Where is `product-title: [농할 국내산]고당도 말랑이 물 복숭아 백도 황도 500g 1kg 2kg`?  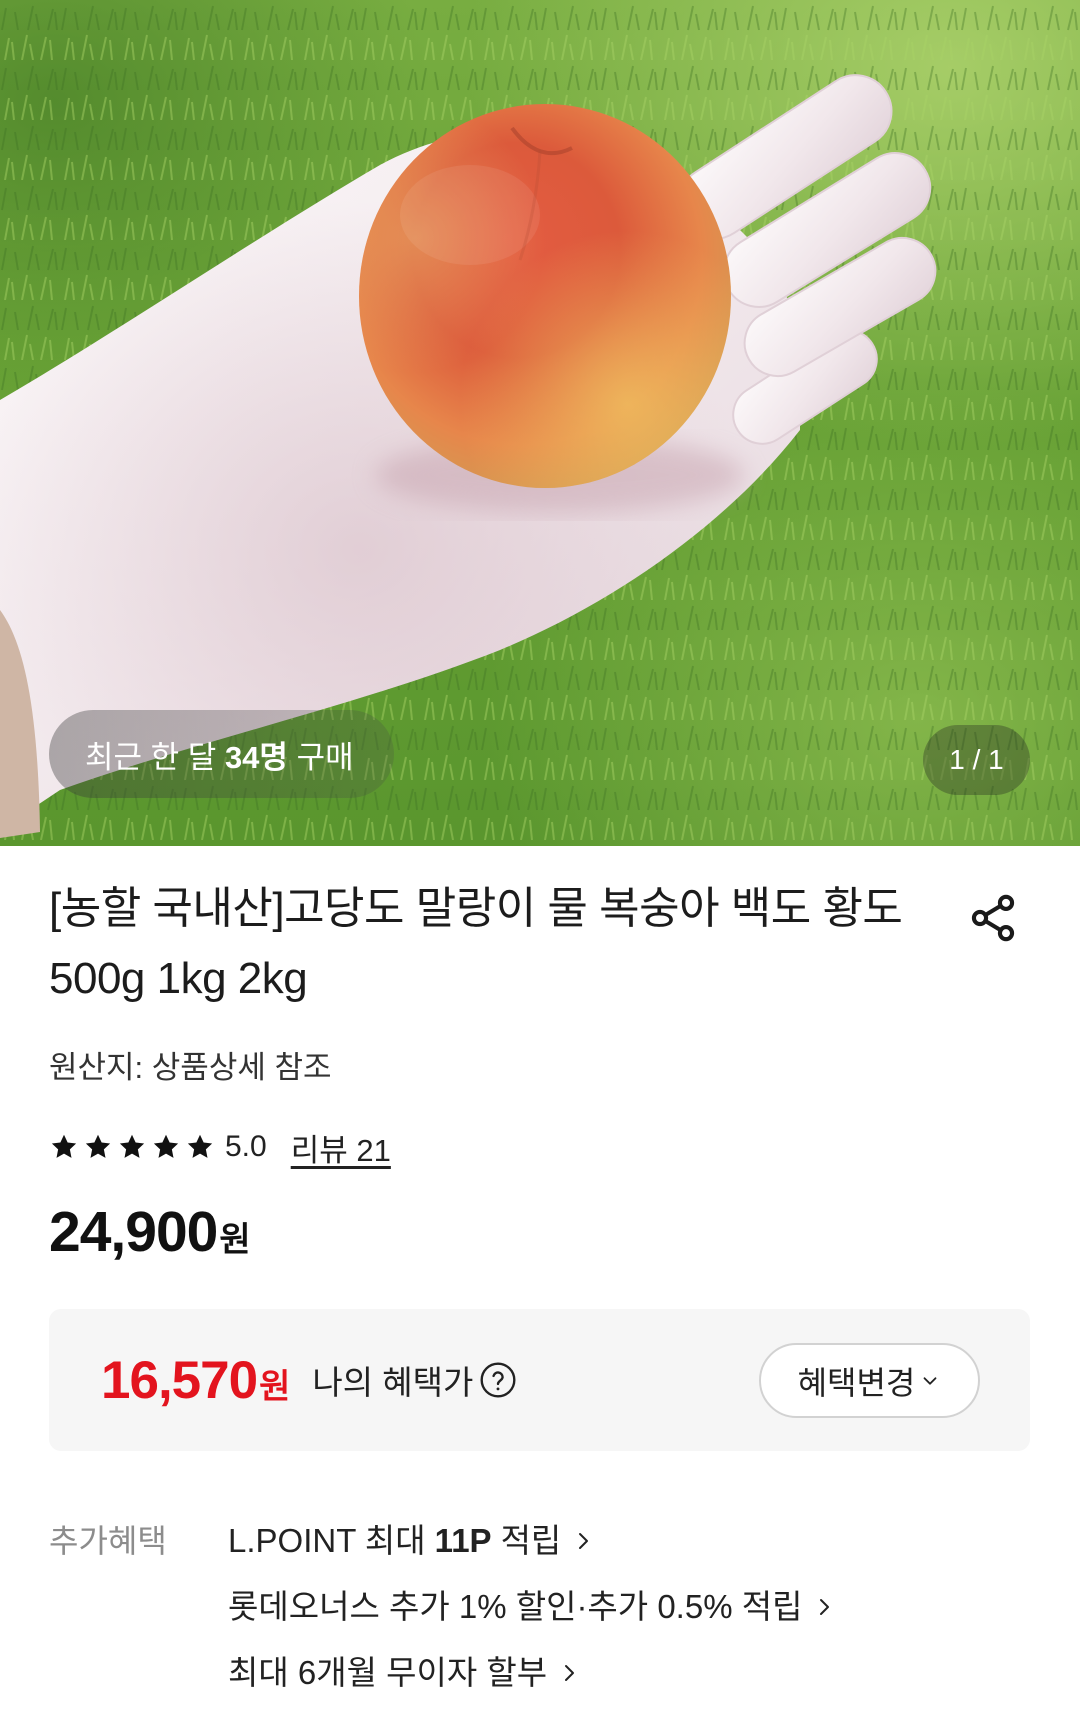
product-title: [농할 국내산]고당도 말랑이 물 복숭아 백도 황도 500g 1kg 2kg is located at coordinates (476, 943).